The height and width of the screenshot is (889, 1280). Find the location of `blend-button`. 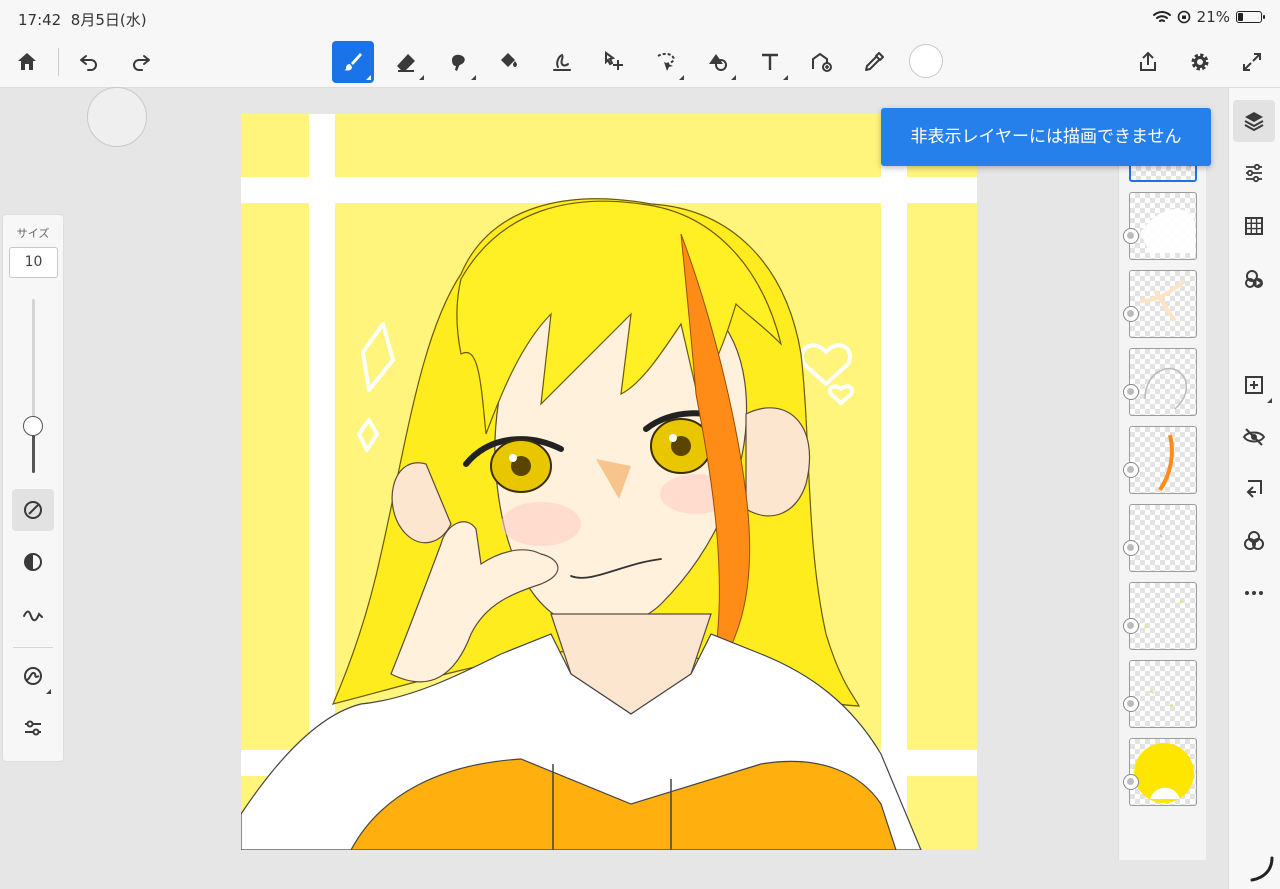

blend-button is located at coordinates (1254, 279).